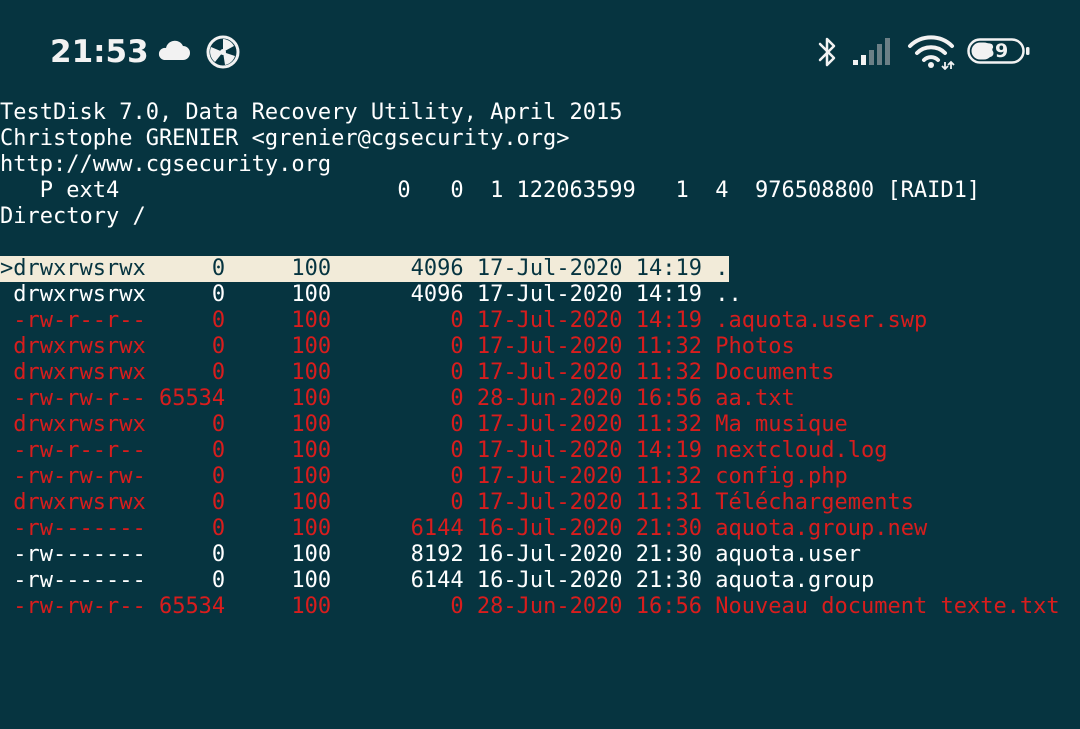 Image resolution: width=1080 pixels, height=729 pixels. Describe the element at coordinates (662, 450) in the screenshot. I see `time: 14:19` at that location.